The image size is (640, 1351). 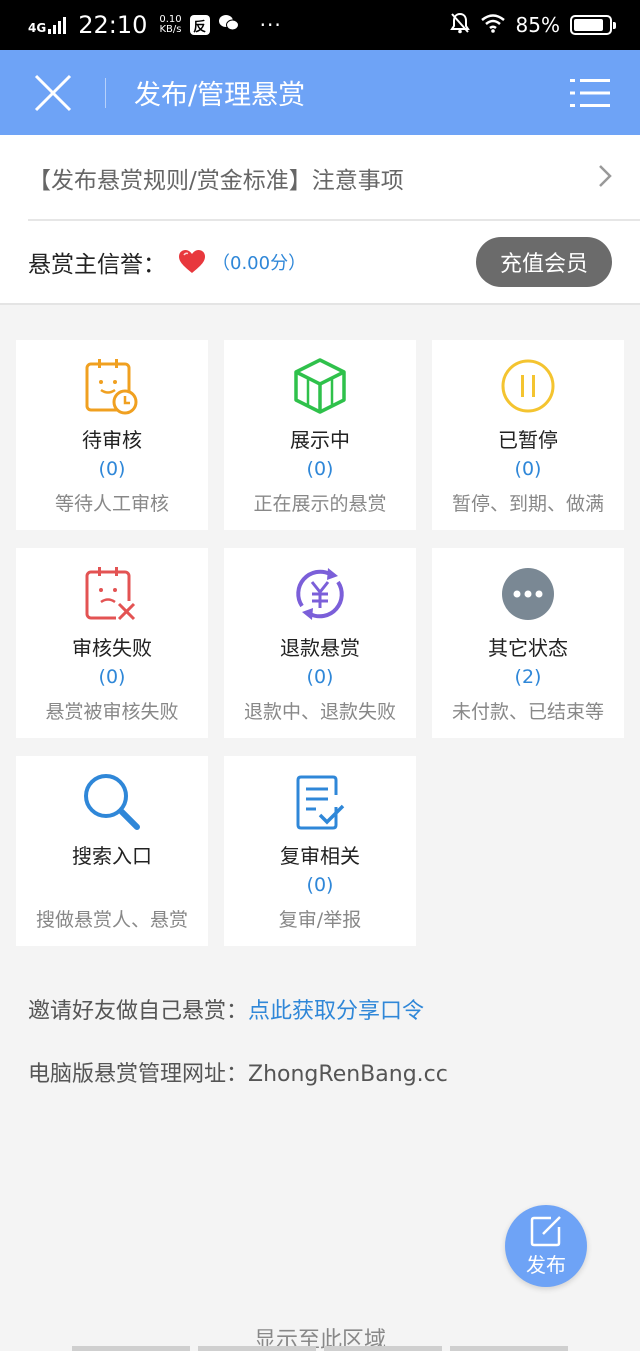 I want to click on card-paused: 已暂停 (0) 暂停、到期、做满, so click(x=528, y=435).